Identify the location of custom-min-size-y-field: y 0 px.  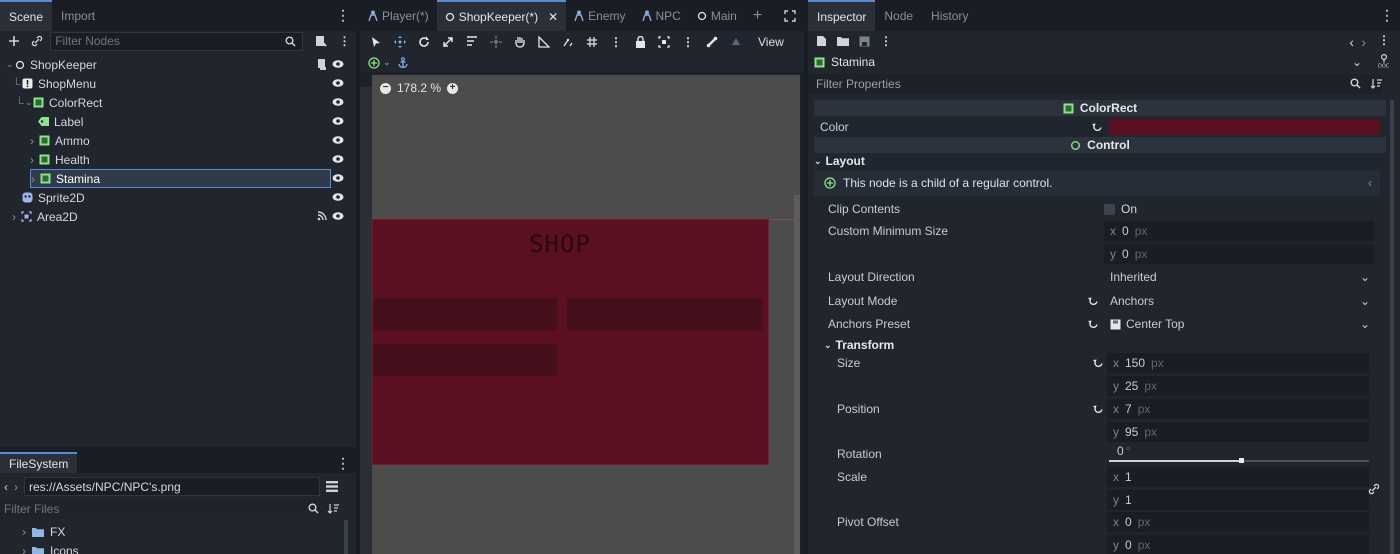
(1239, 254).